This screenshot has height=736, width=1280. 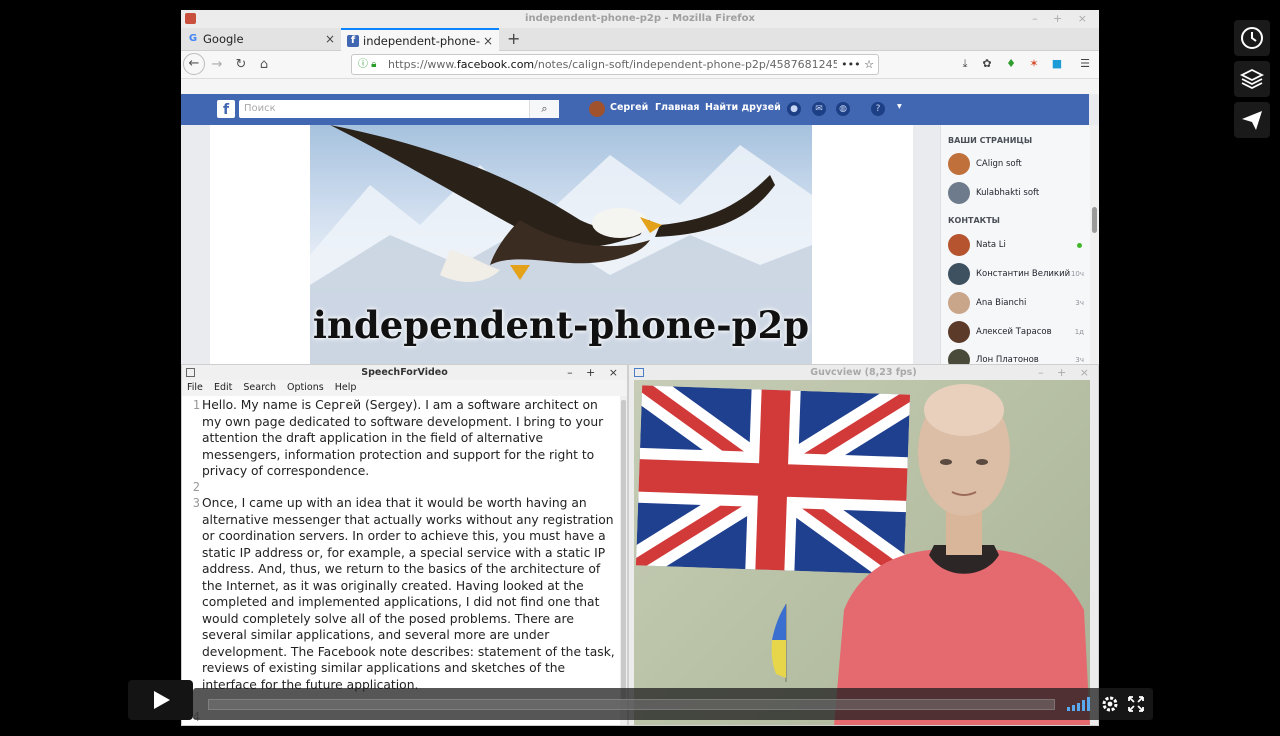 What do you see at coordinates (779, 643) in the screenshot?
I see `ukraine-flag-image` at bounding box center [779, 643].